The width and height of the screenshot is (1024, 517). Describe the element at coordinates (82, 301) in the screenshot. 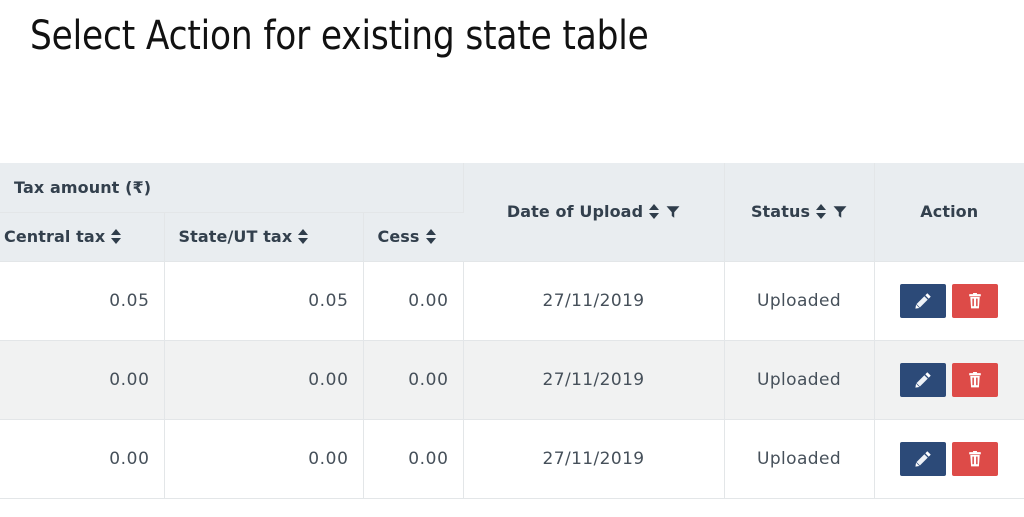

I see `cell-central-tax: 0.05` at that location.